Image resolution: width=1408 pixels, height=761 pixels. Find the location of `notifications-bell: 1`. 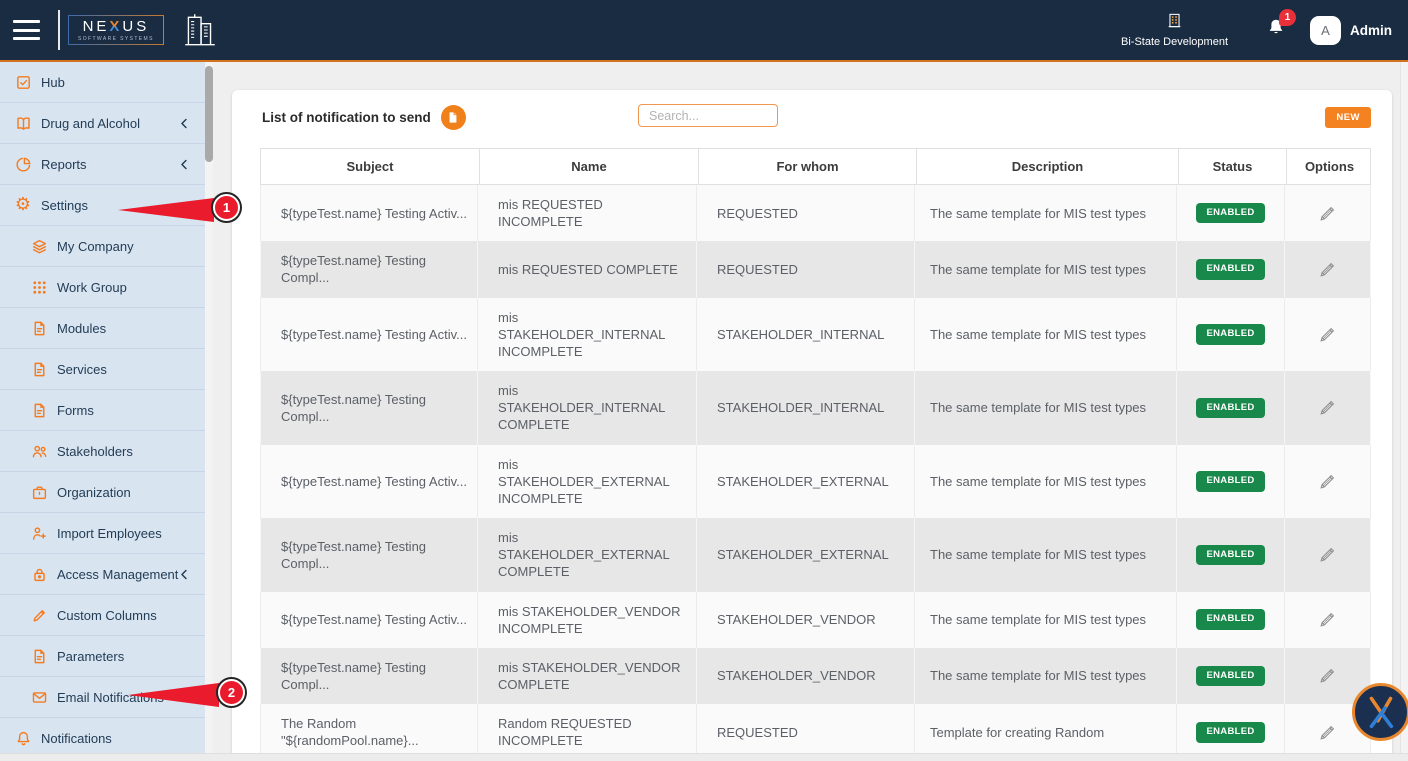

notifications-bell: 1 is located at coordinates (1281, 26).